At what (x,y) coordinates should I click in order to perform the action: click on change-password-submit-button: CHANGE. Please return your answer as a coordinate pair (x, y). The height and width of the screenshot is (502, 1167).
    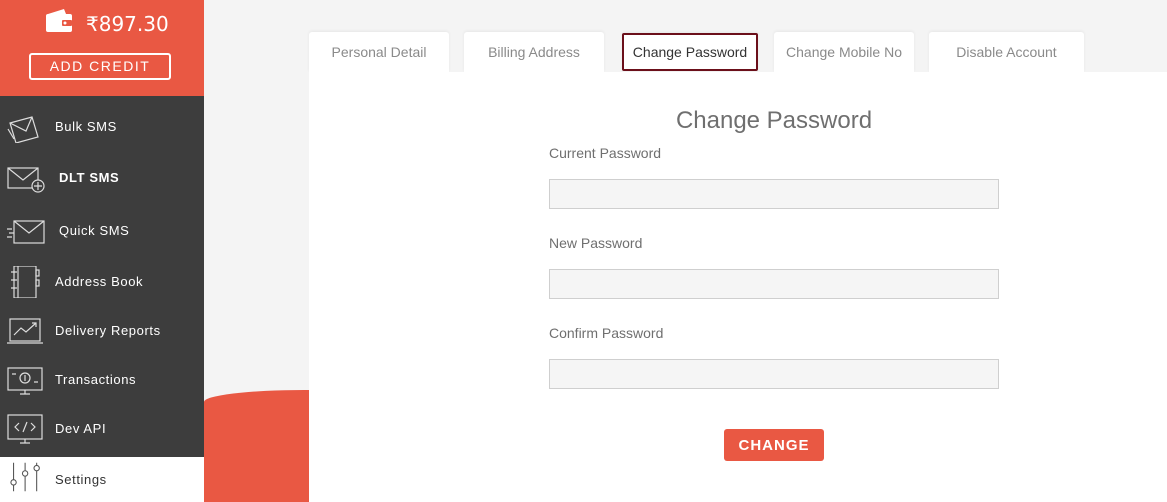
    Looking at the image, I should click on (774, 445).